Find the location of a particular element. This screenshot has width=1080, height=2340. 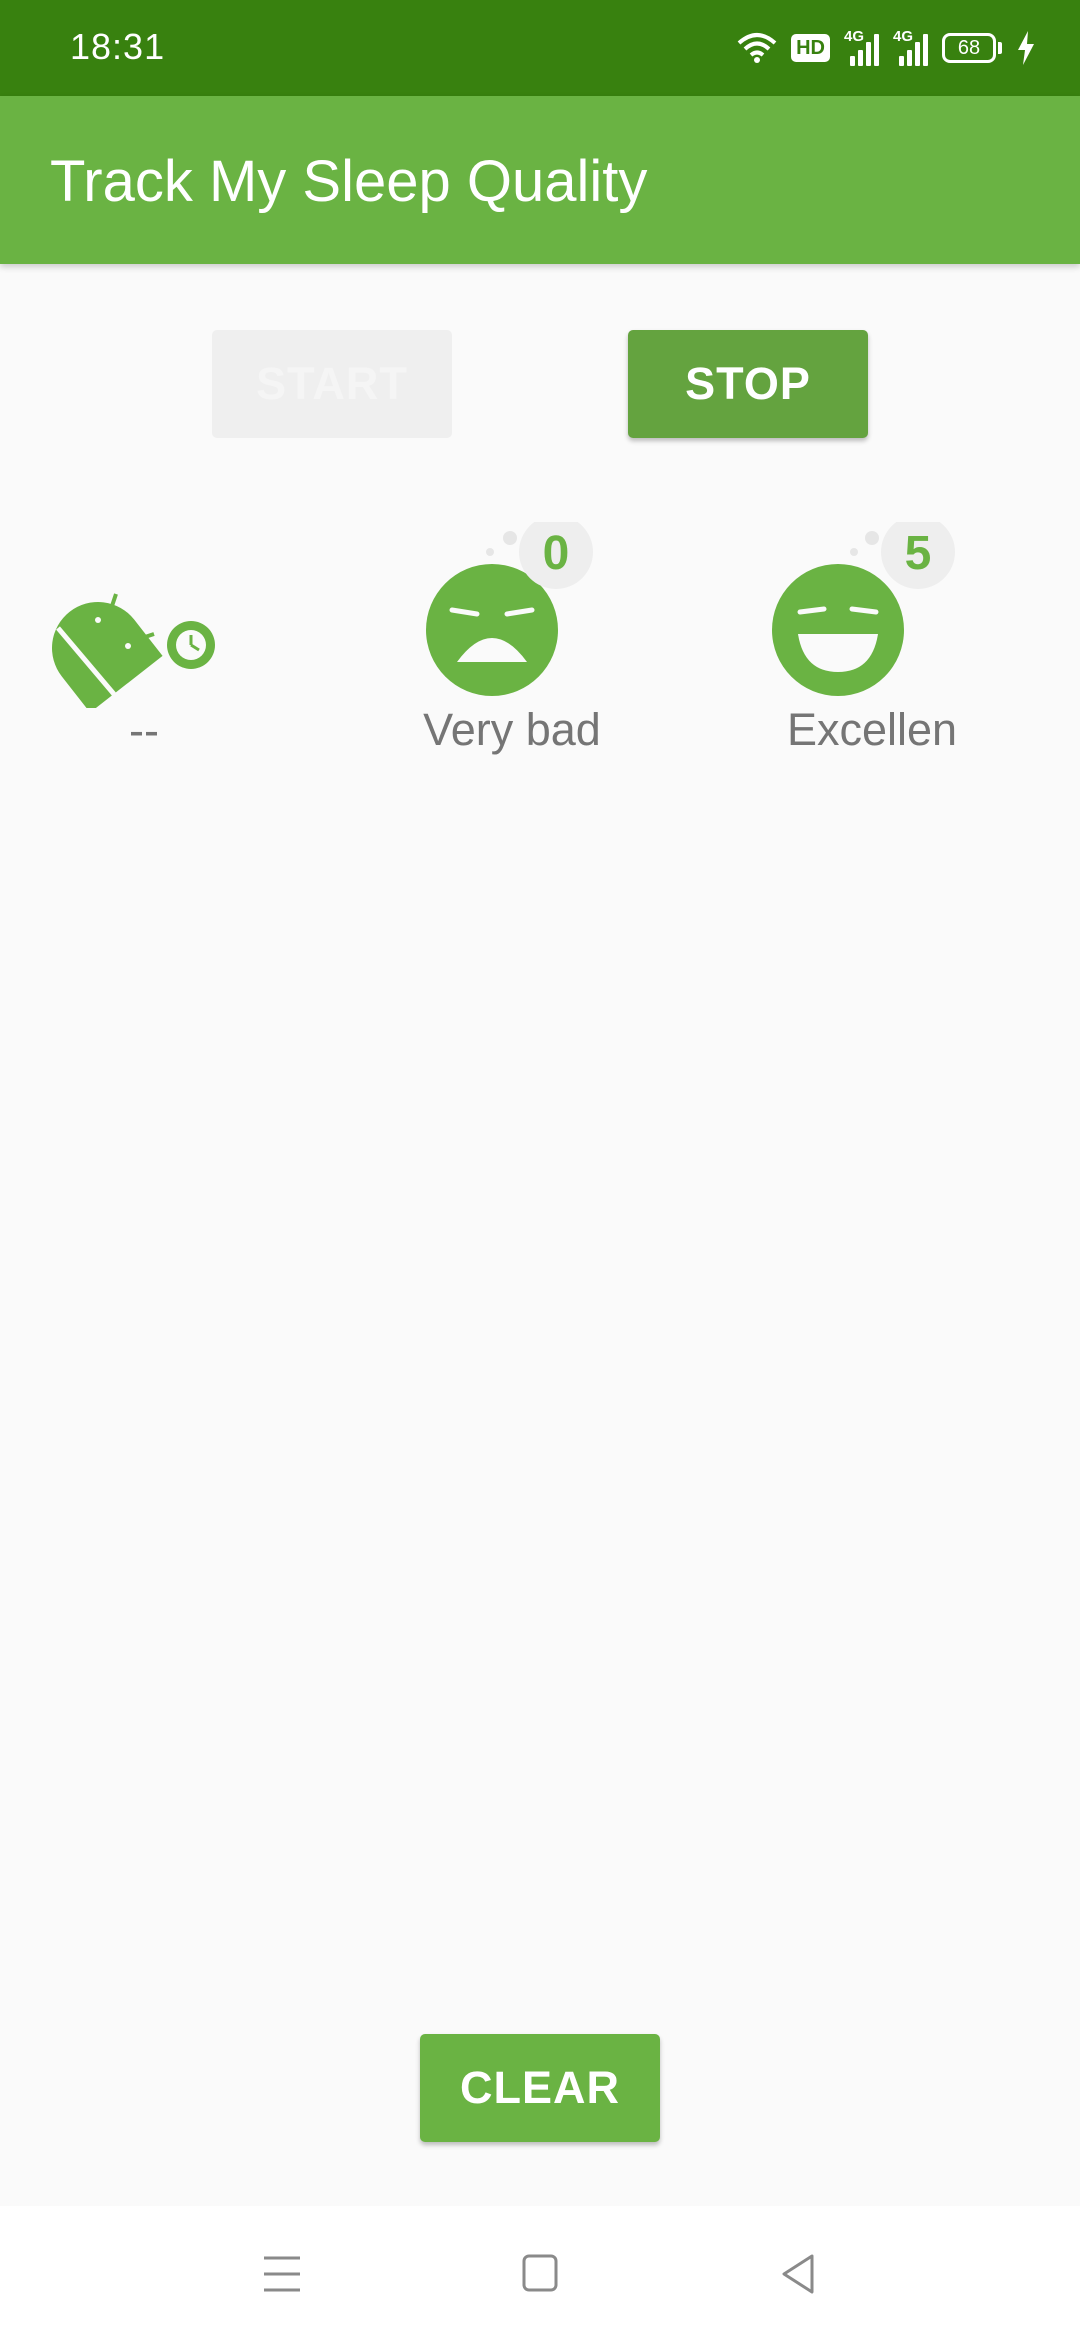

quality-label: Excellen is located at coordinates (872, 729).